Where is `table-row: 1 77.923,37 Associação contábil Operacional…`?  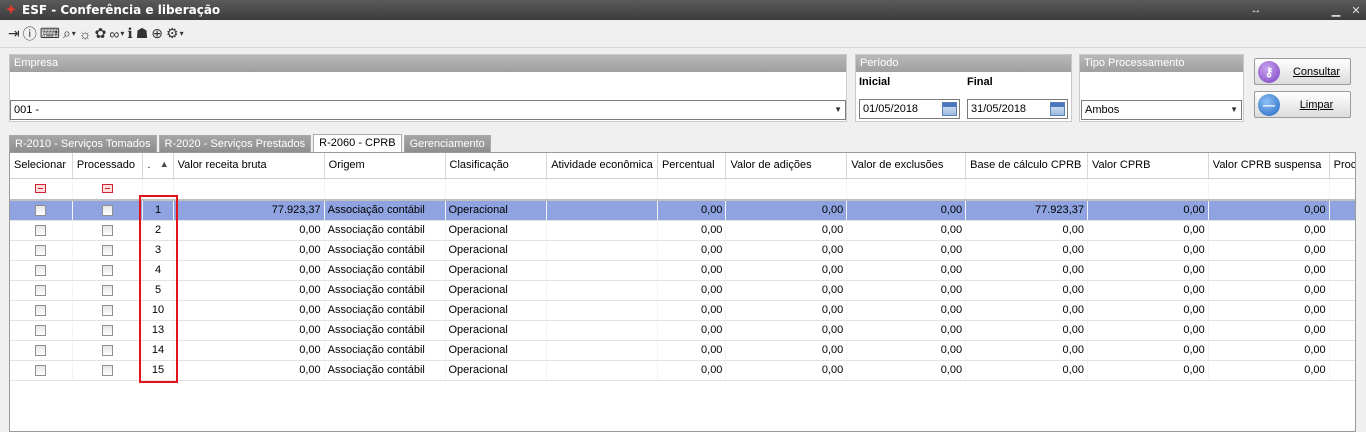 table-row: 1 77.923,37 Associação contábil Operacional… is located at coordinates (682, 210).